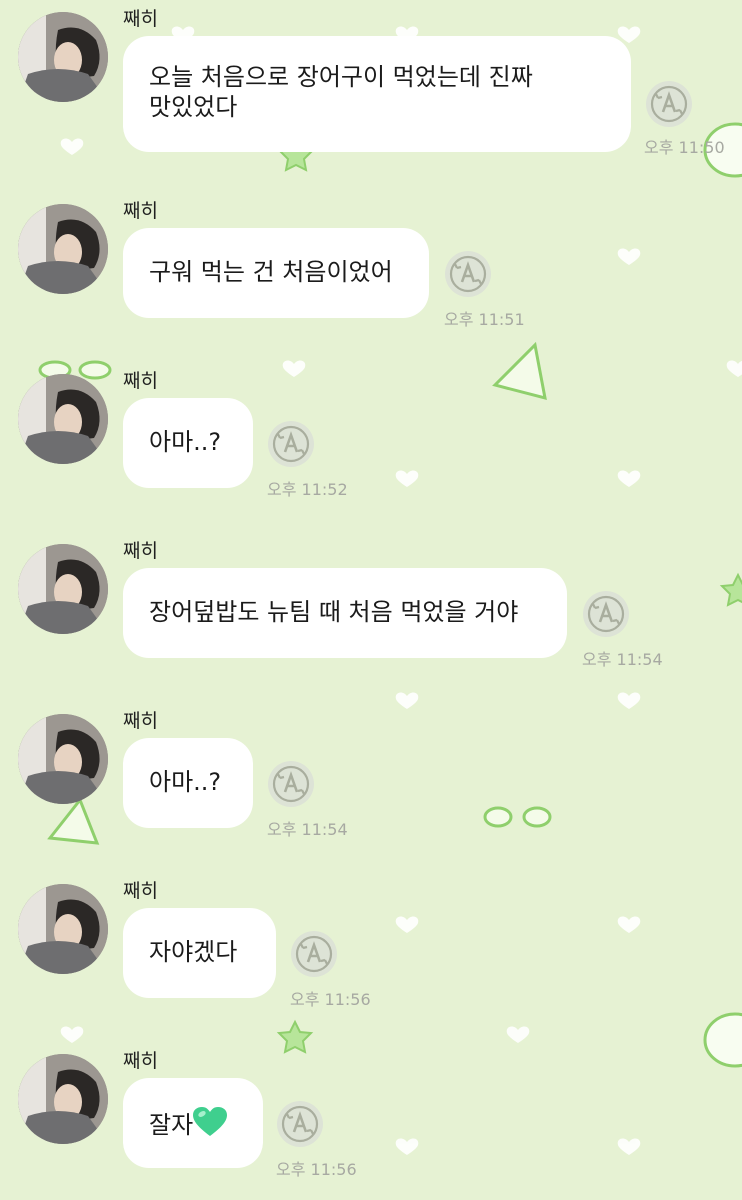 This screenshot has height=1200, width=742. I want to click on message-bubble: 구워 먹는 건 처음이었어, so click(276, 273).